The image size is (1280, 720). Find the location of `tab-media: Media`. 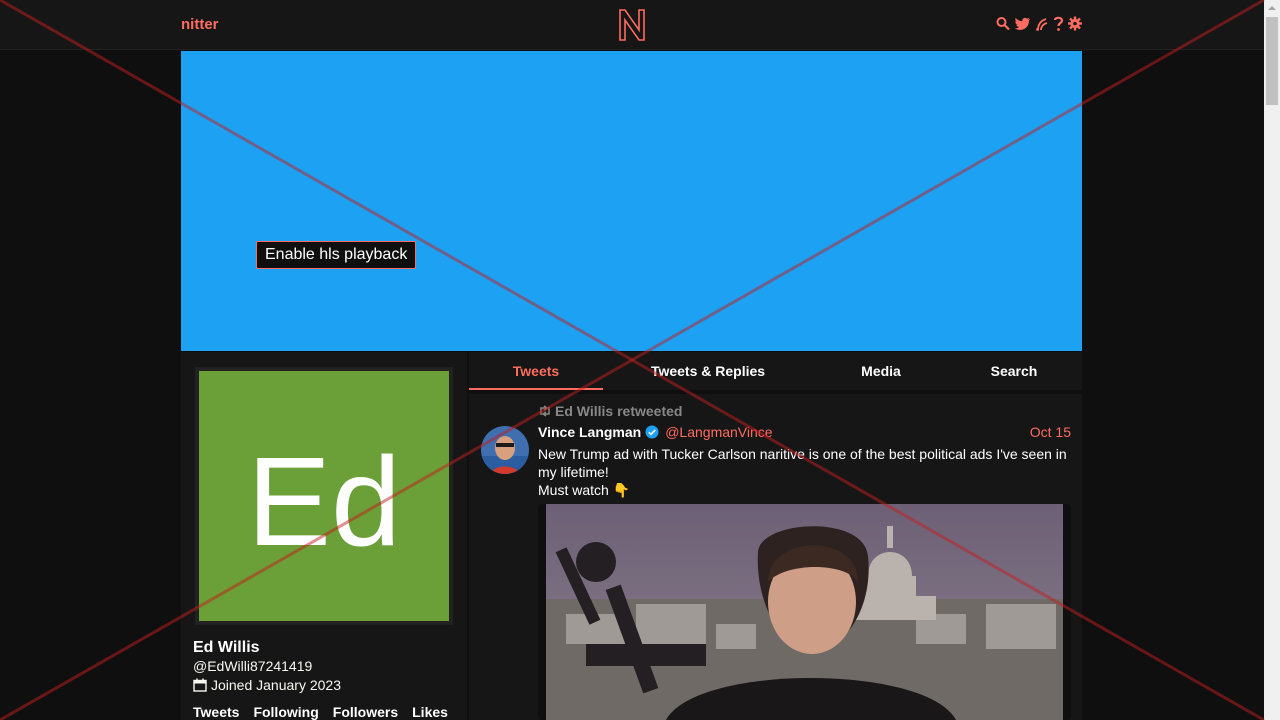

tab-media: Media is located at coordinates (881, 371).